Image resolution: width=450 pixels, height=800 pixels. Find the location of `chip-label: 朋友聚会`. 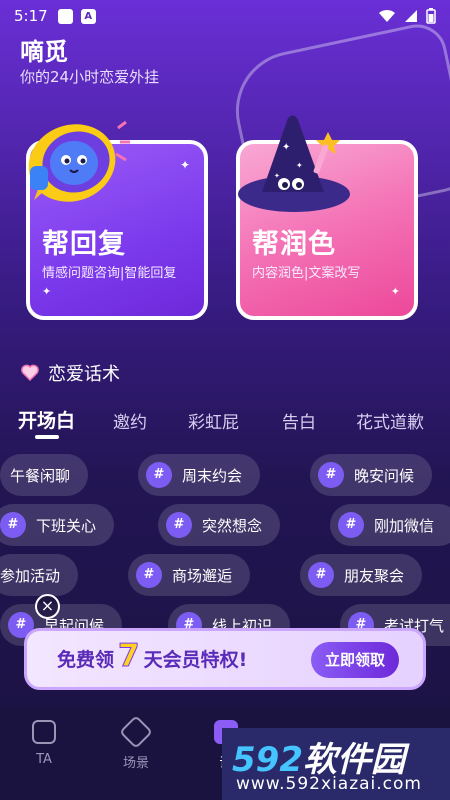

chip-label: 朋友聚会 is located at coordinates (374, 575).